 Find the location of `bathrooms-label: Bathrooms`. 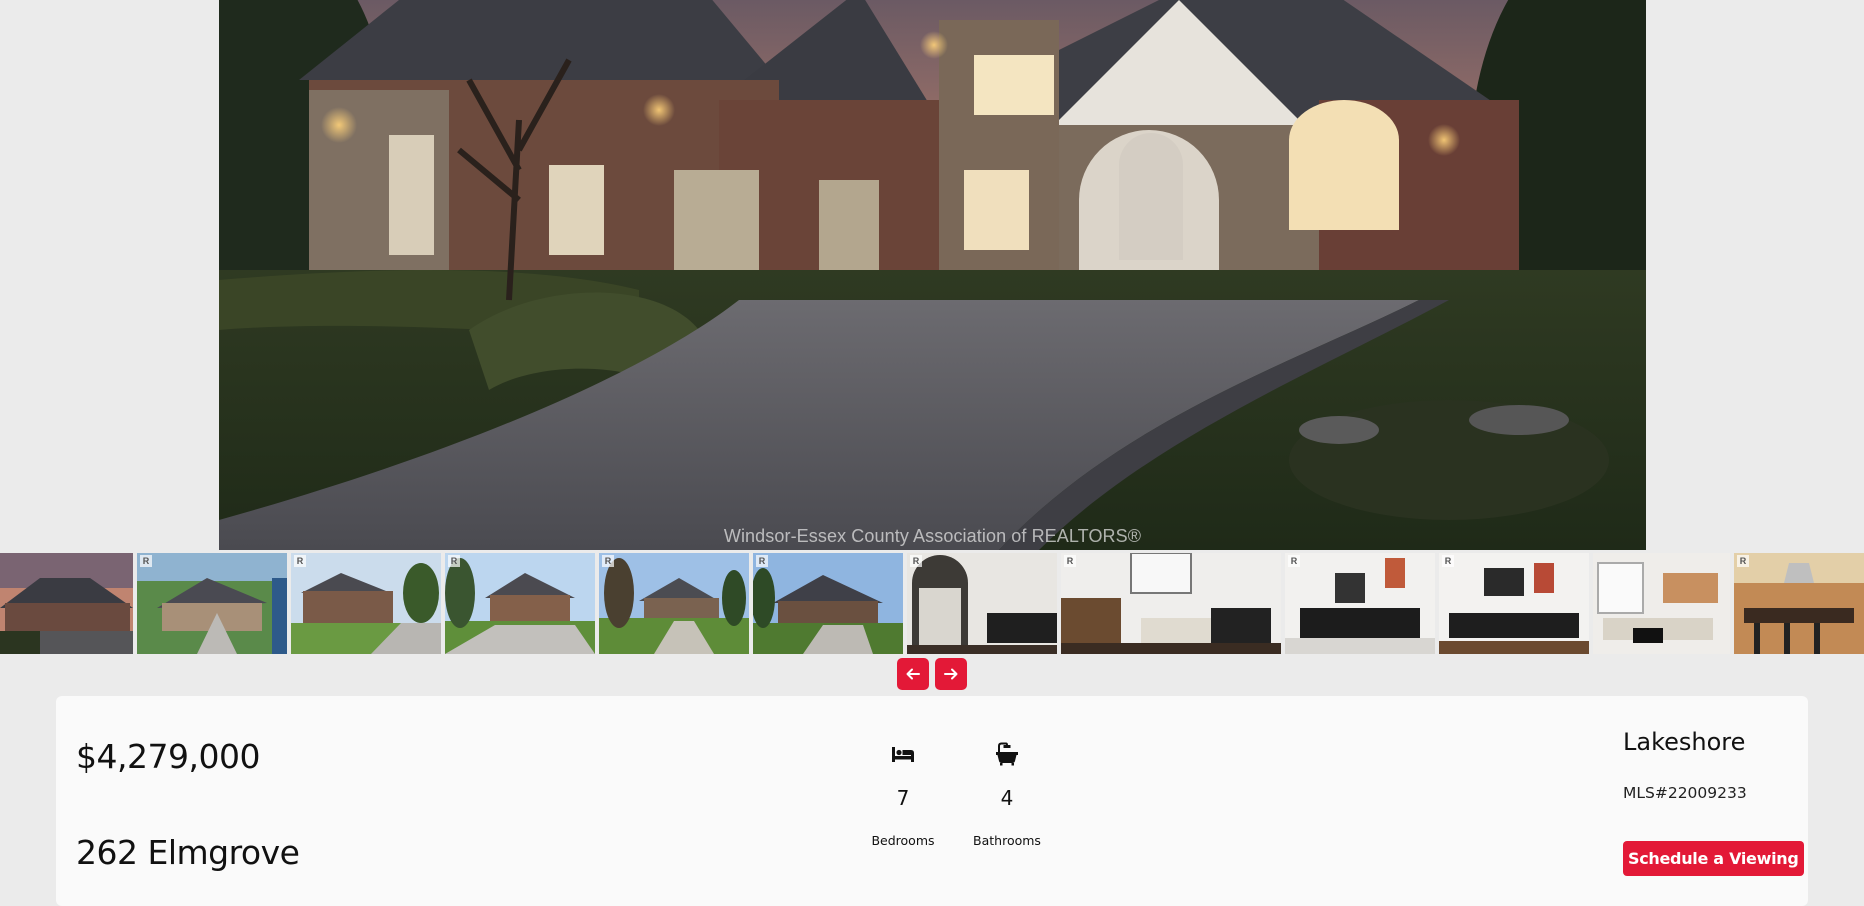

bathrooms-label: Bathrooms is located at coordinates (1007, 840).